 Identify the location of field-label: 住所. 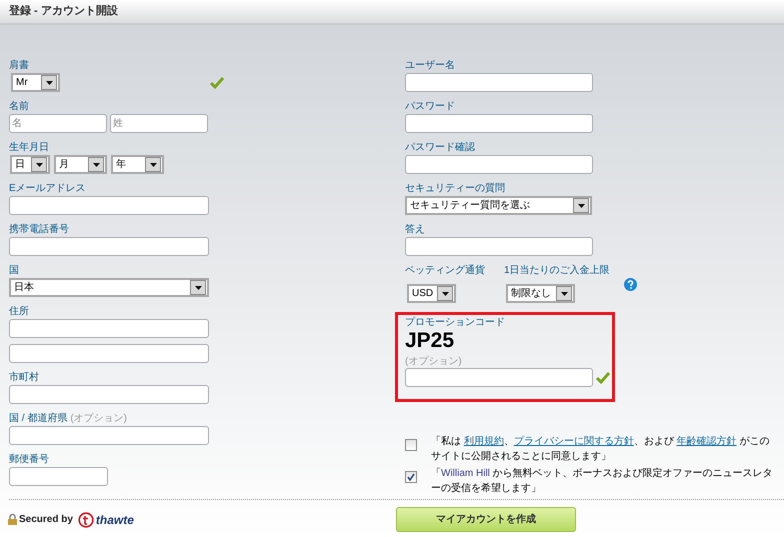
(19, 312).